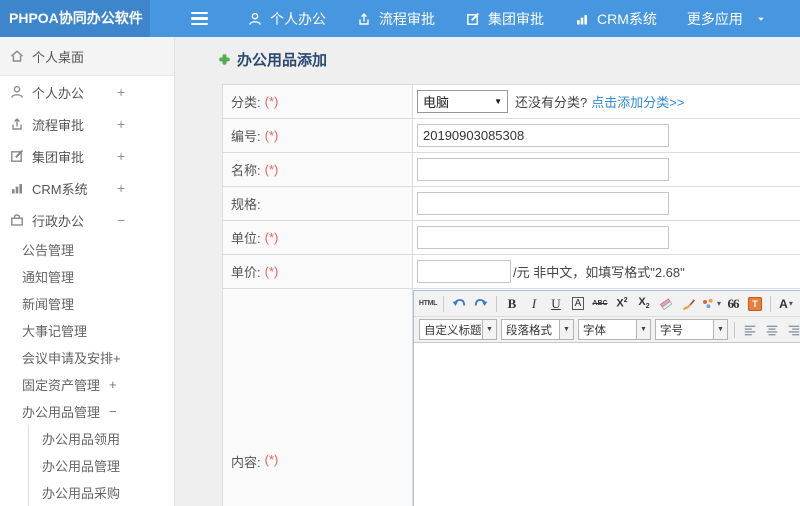 The image size is (800, 506). Describe the element at coordinates (17, 156) in the screenshot. I see `edit-icon` at that location.